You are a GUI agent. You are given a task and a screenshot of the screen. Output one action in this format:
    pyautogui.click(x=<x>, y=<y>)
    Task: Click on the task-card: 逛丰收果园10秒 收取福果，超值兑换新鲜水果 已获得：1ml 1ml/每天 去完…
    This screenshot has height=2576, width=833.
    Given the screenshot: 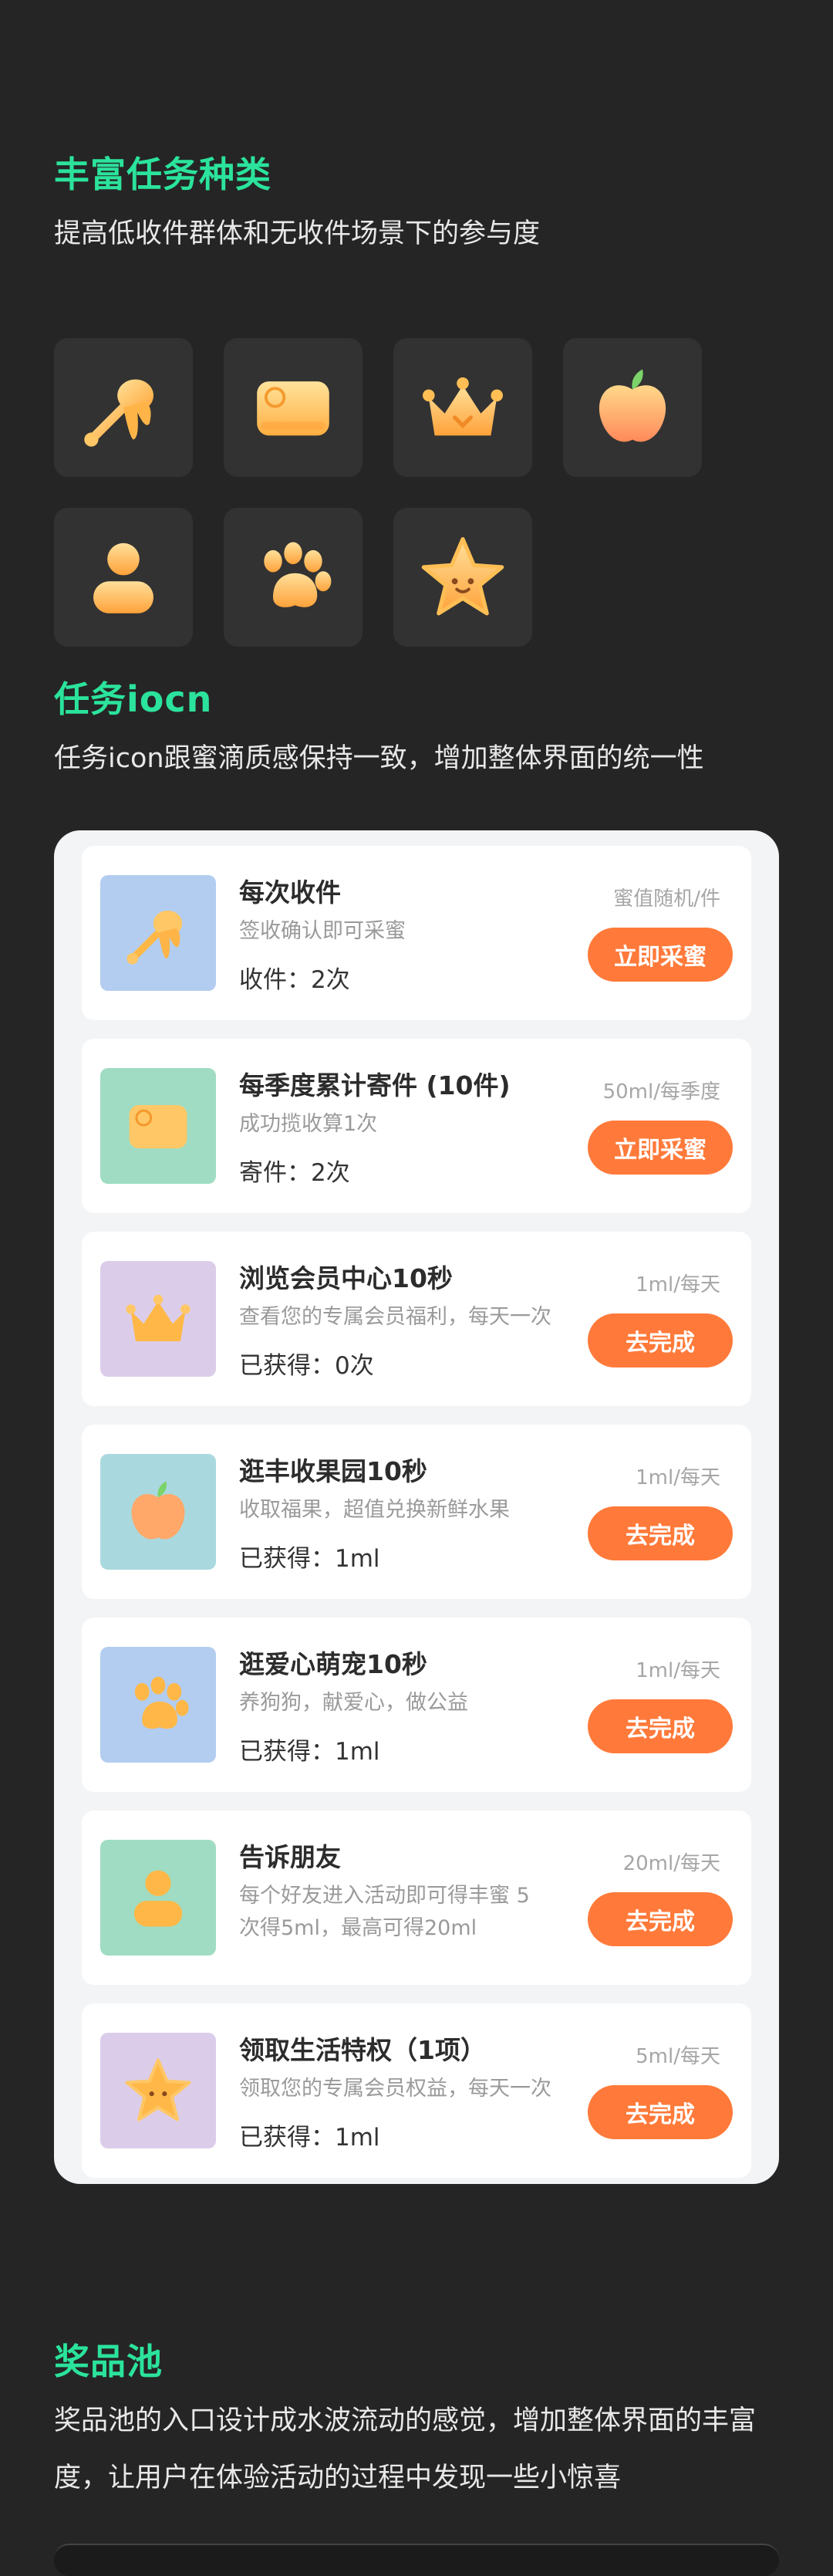 What is the action you would take?
    pyautogui.click(x=416, y=1512)
    